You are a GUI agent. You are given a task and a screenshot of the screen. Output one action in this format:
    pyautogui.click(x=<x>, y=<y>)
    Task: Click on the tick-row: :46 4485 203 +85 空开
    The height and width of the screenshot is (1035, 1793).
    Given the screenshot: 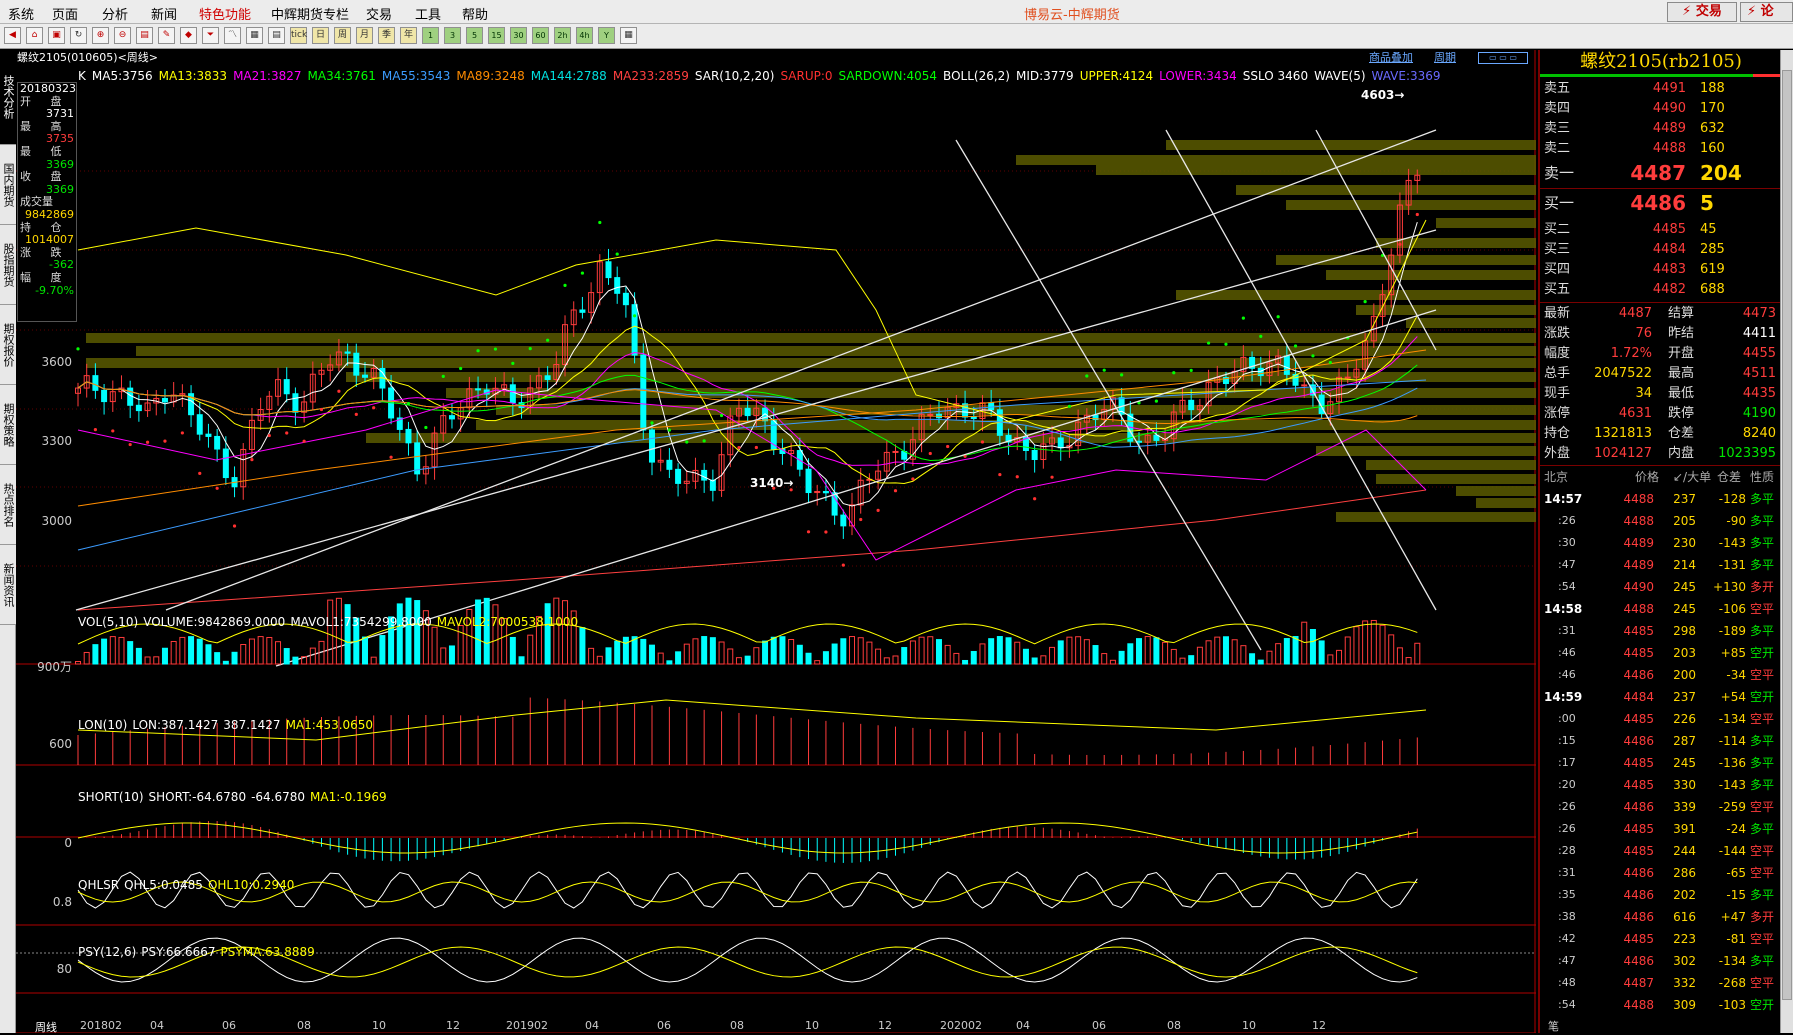 What is the action you would take?
    pyautogui.click(x=1661, y=653)
    